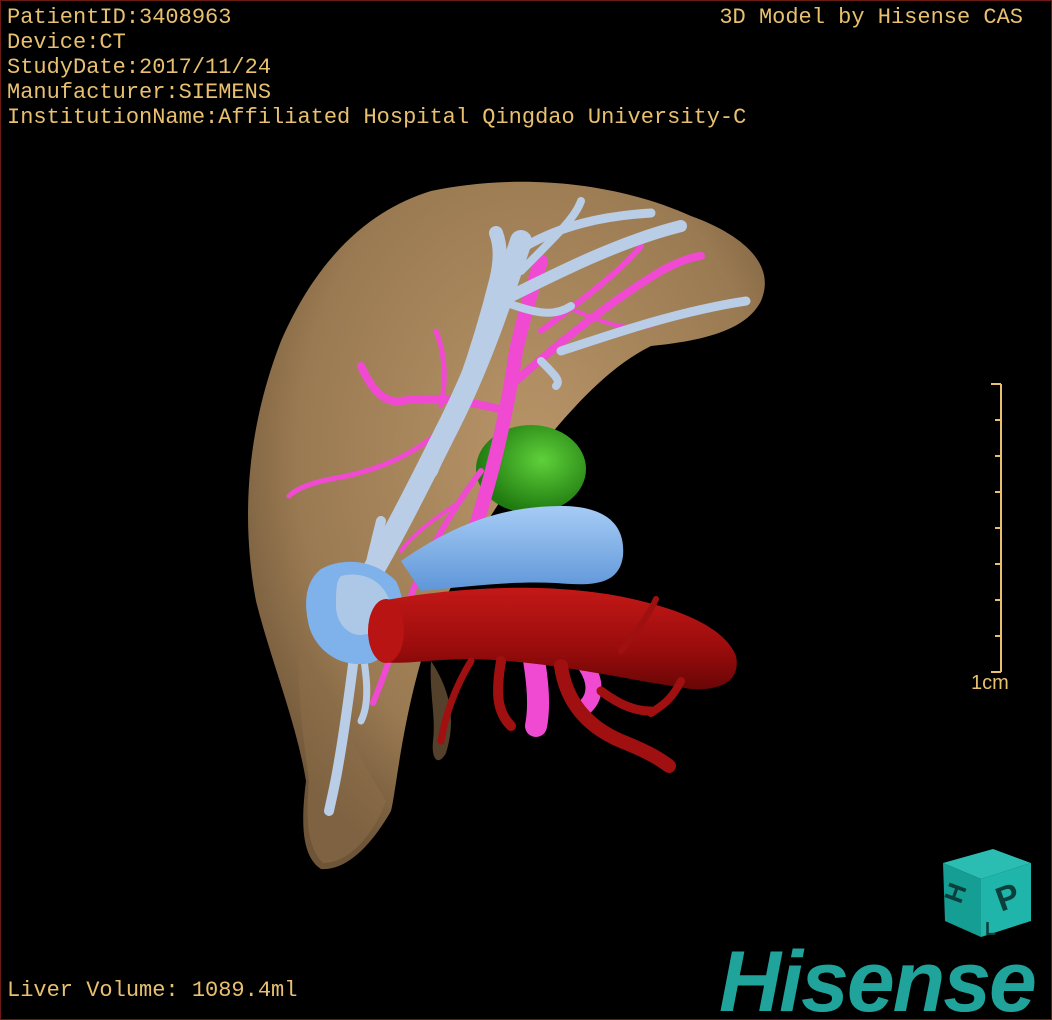 This screenshot has height=1020, width=1052. I want to click on hisense-logo: Hisense, so click(878, 977).